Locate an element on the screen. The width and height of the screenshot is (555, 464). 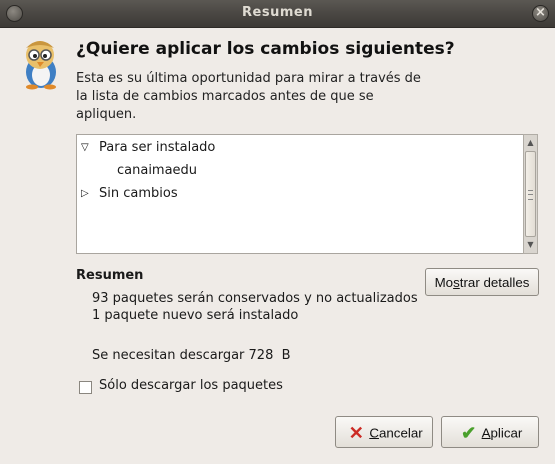
cancel-x-icon: ✕ is located at coordinates (356, 433).